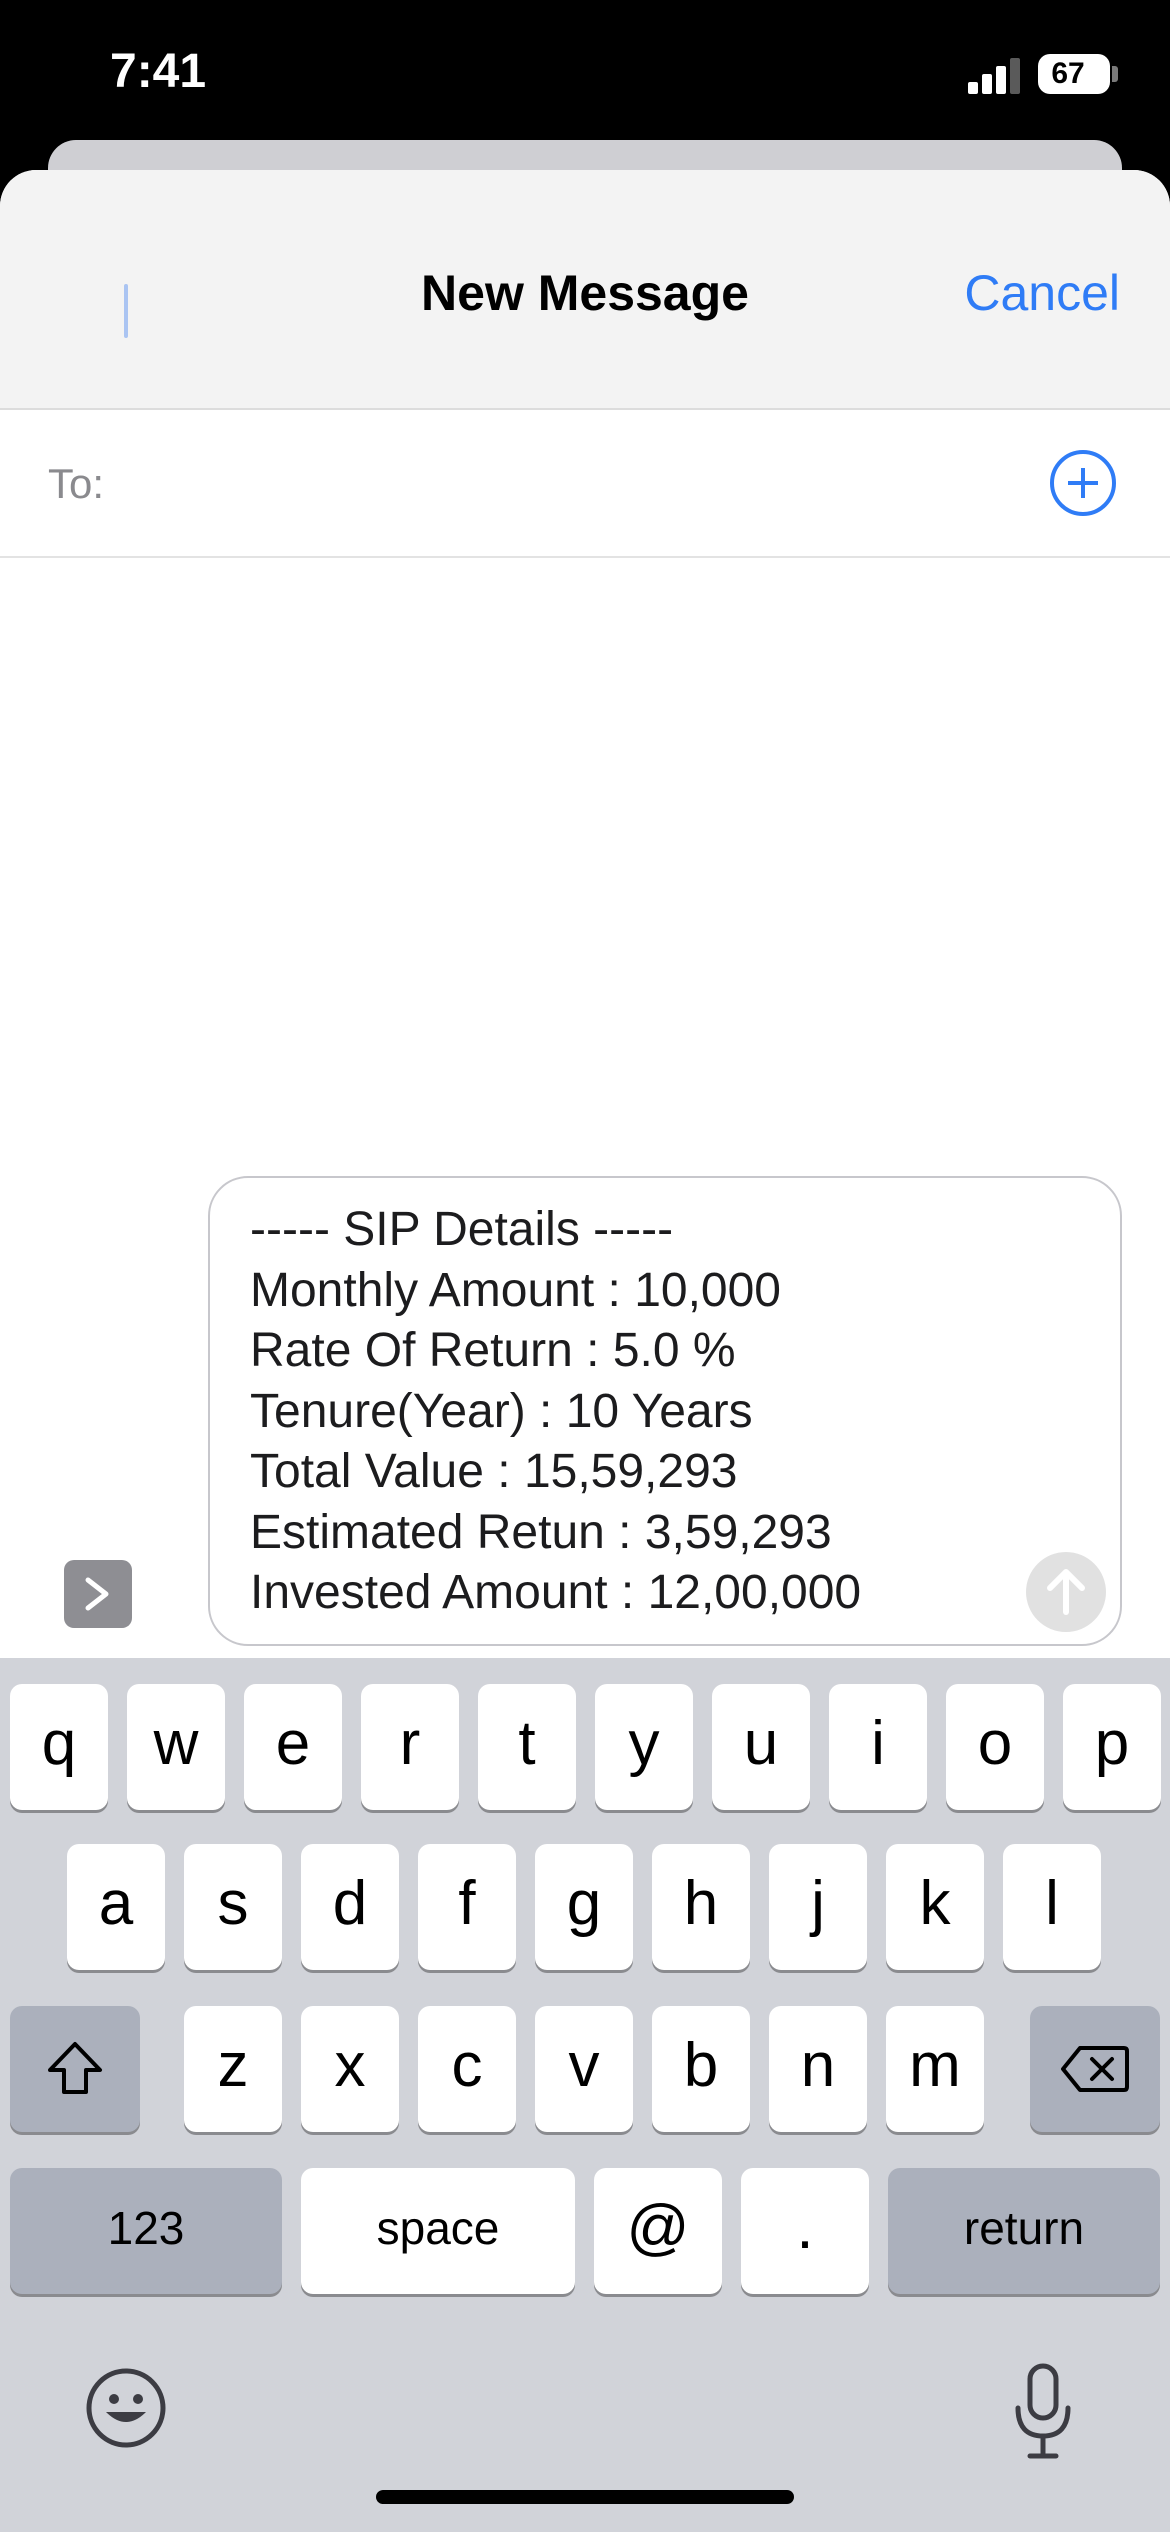 The image size is (1170, 2532). I want to click on expand-apps-button, so click(98, 1594).